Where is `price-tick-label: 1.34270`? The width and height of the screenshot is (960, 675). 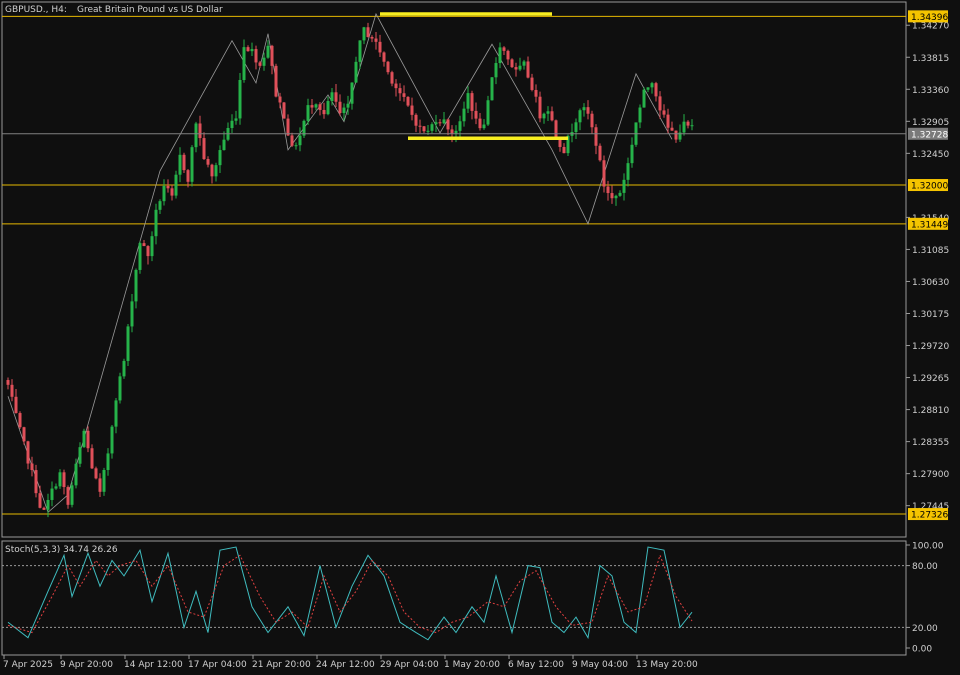
price-tick-label: 1.34270 is located at coordinates (930, 27).